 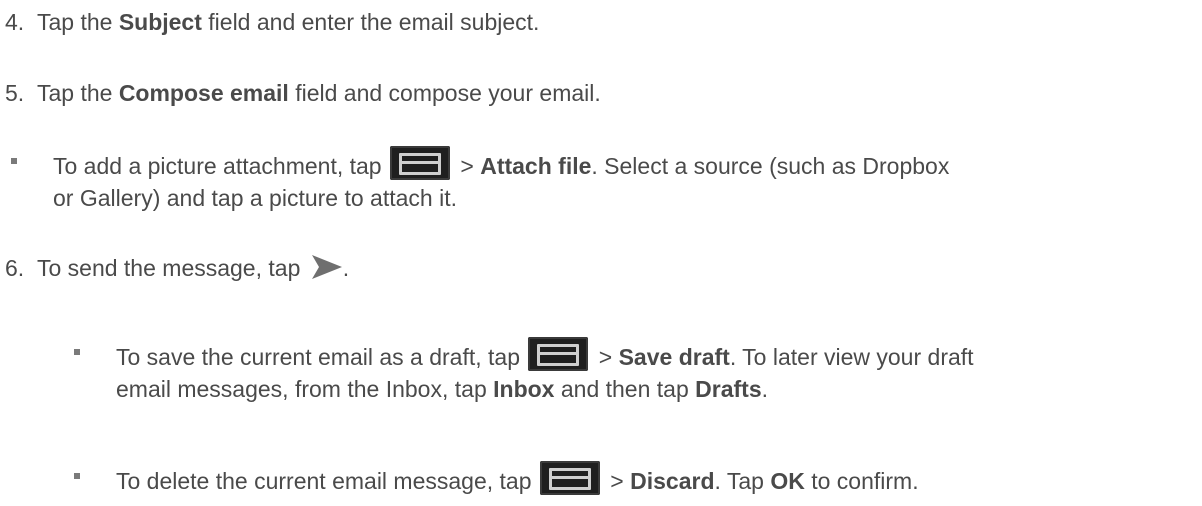 I want to click on subject-field-label: Subject, so click(x=160, y=22).